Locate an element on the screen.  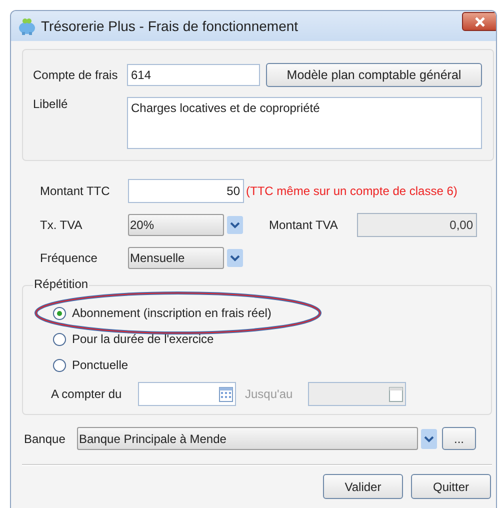
field-label: A compter du is located at coordinates (87, 394).